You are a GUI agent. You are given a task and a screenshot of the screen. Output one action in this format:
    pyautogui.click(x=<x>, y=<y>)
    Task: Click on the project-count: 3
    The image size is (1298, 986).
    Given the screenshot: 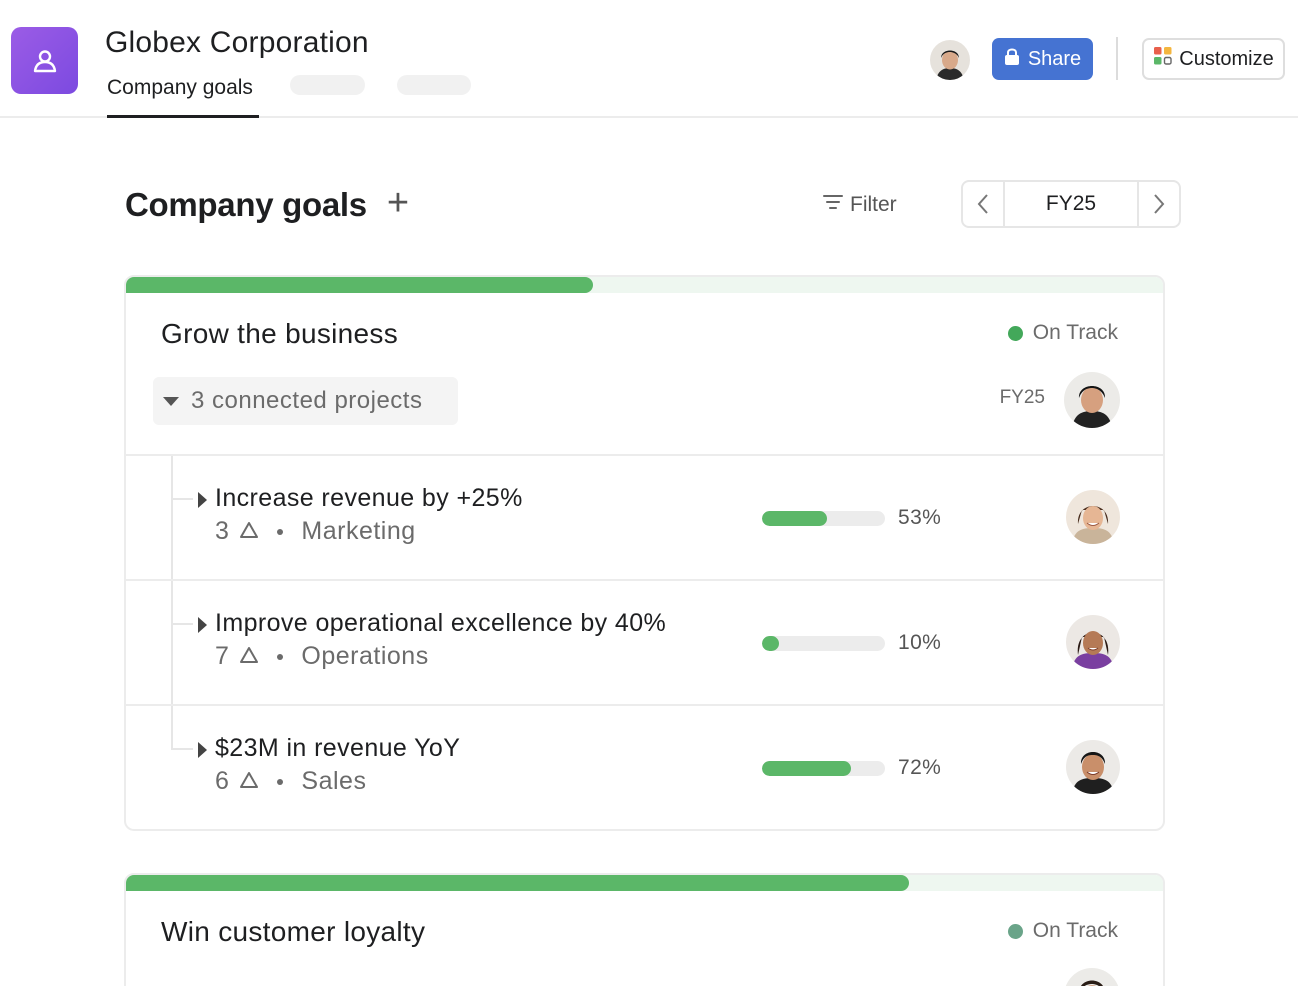 What is the action you would take?
    pyautogui.click(x=222, y=531)
    